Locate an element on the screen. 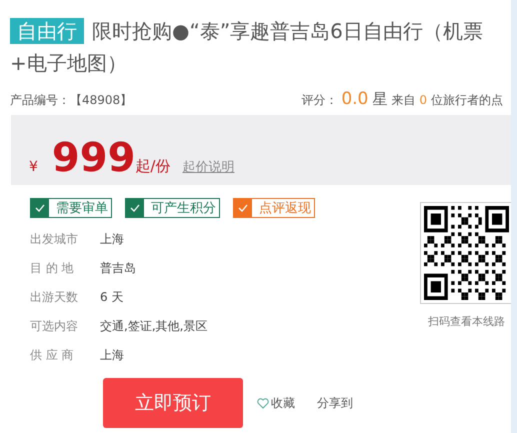 This screenshot has width=517, height=433. feature-tag: 点评返现 is located at coordinates (274, 208).